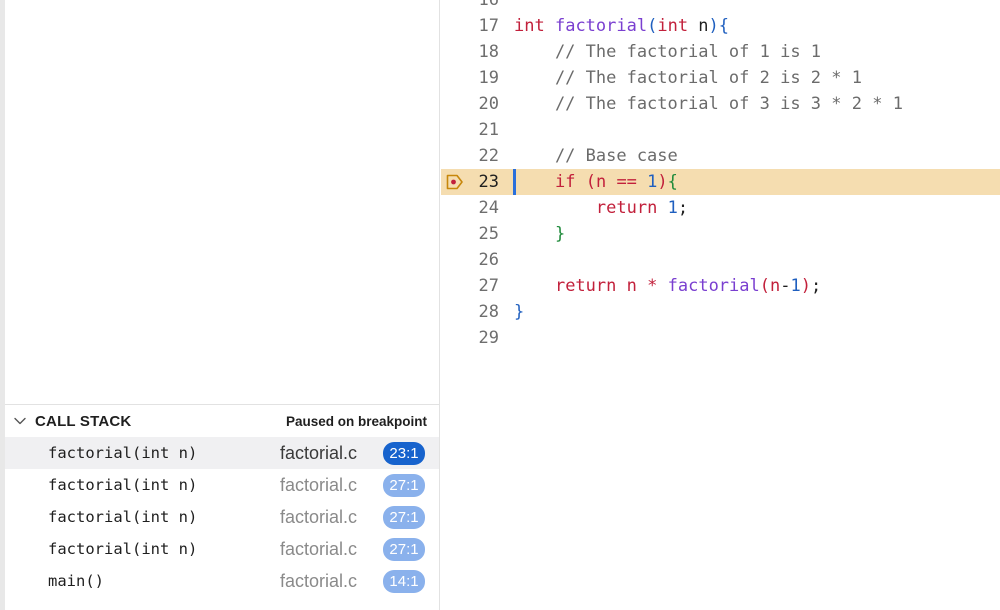 This screenshot has height=610, width=1000. Describe the element at coordinates (720, 338) in the screenshot. I see `code-line: 29` at that location.